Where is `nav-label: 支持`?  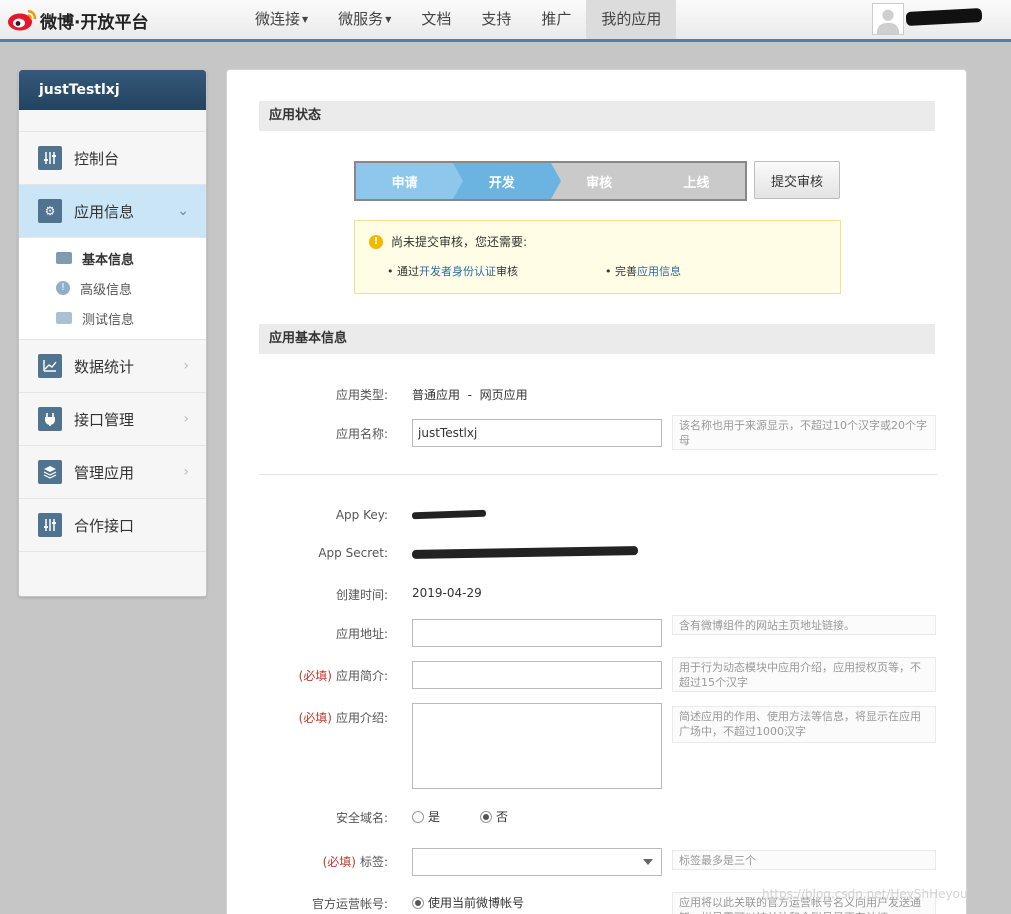 nav-label: 支持 is located at coordinates (496, 19).